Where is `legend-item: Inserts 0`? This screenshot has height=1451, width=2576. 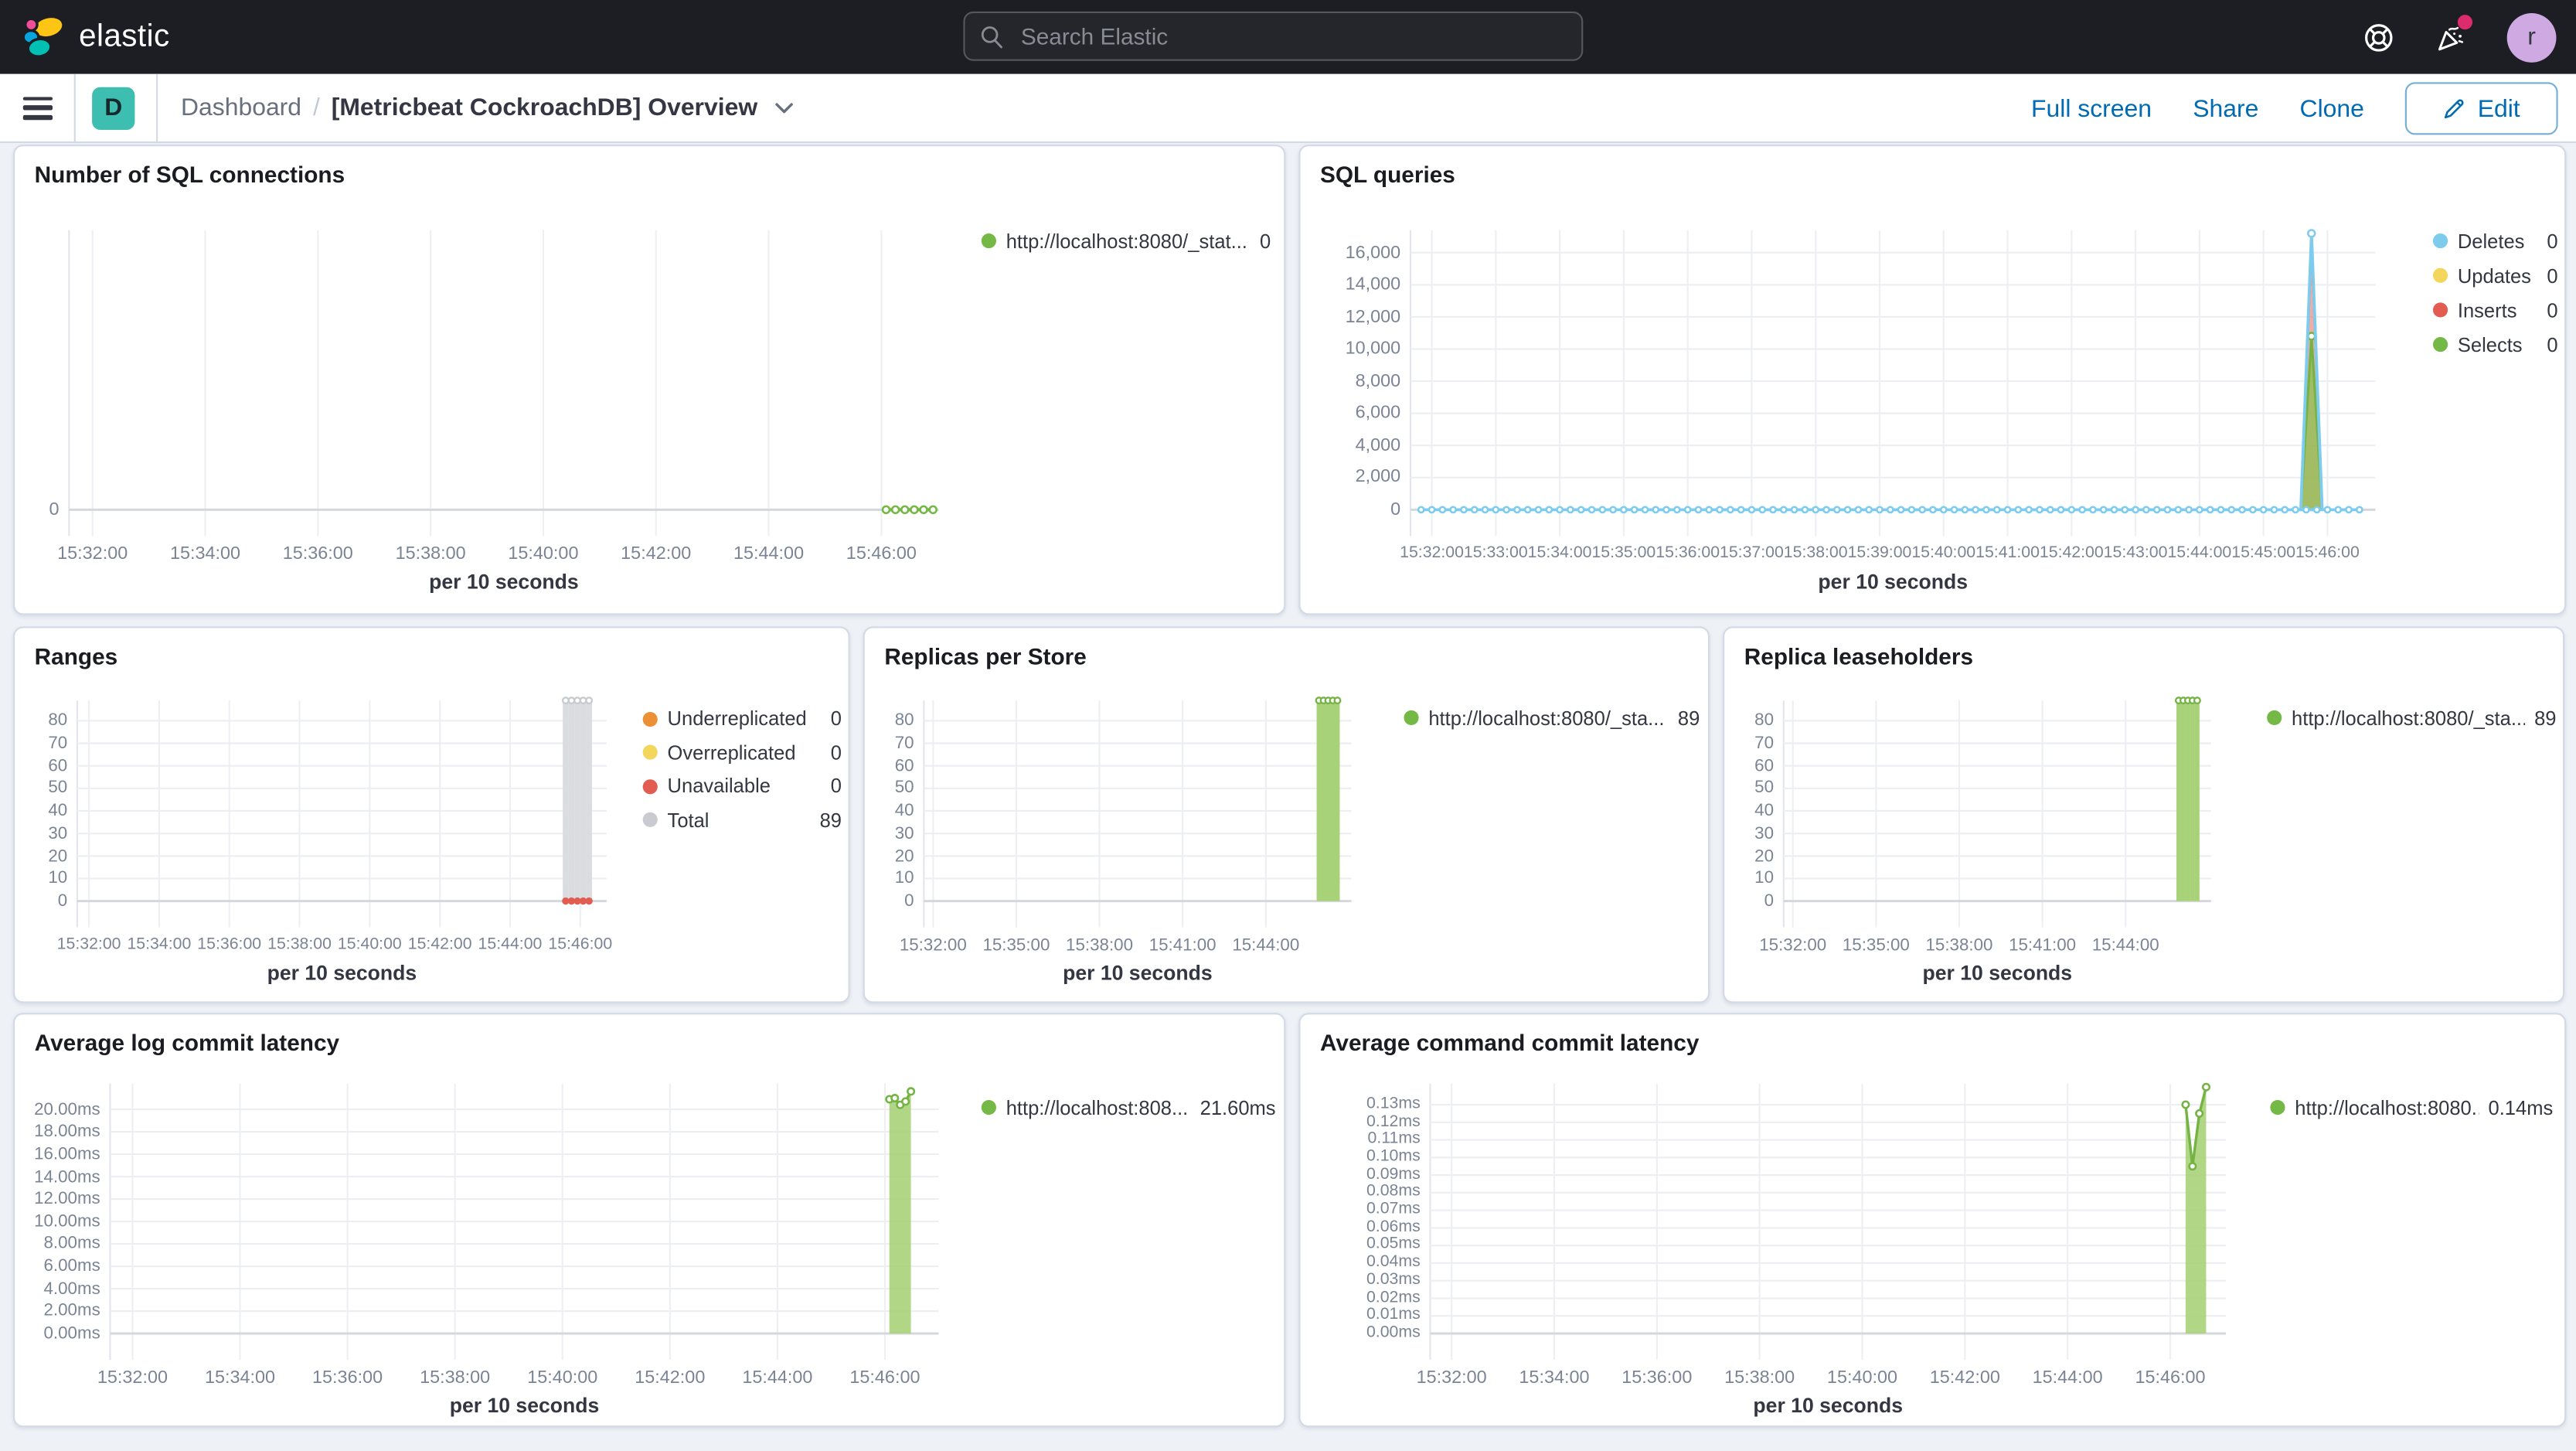 legend-item: Inserts 0 is located at coordinates (2495, 310).